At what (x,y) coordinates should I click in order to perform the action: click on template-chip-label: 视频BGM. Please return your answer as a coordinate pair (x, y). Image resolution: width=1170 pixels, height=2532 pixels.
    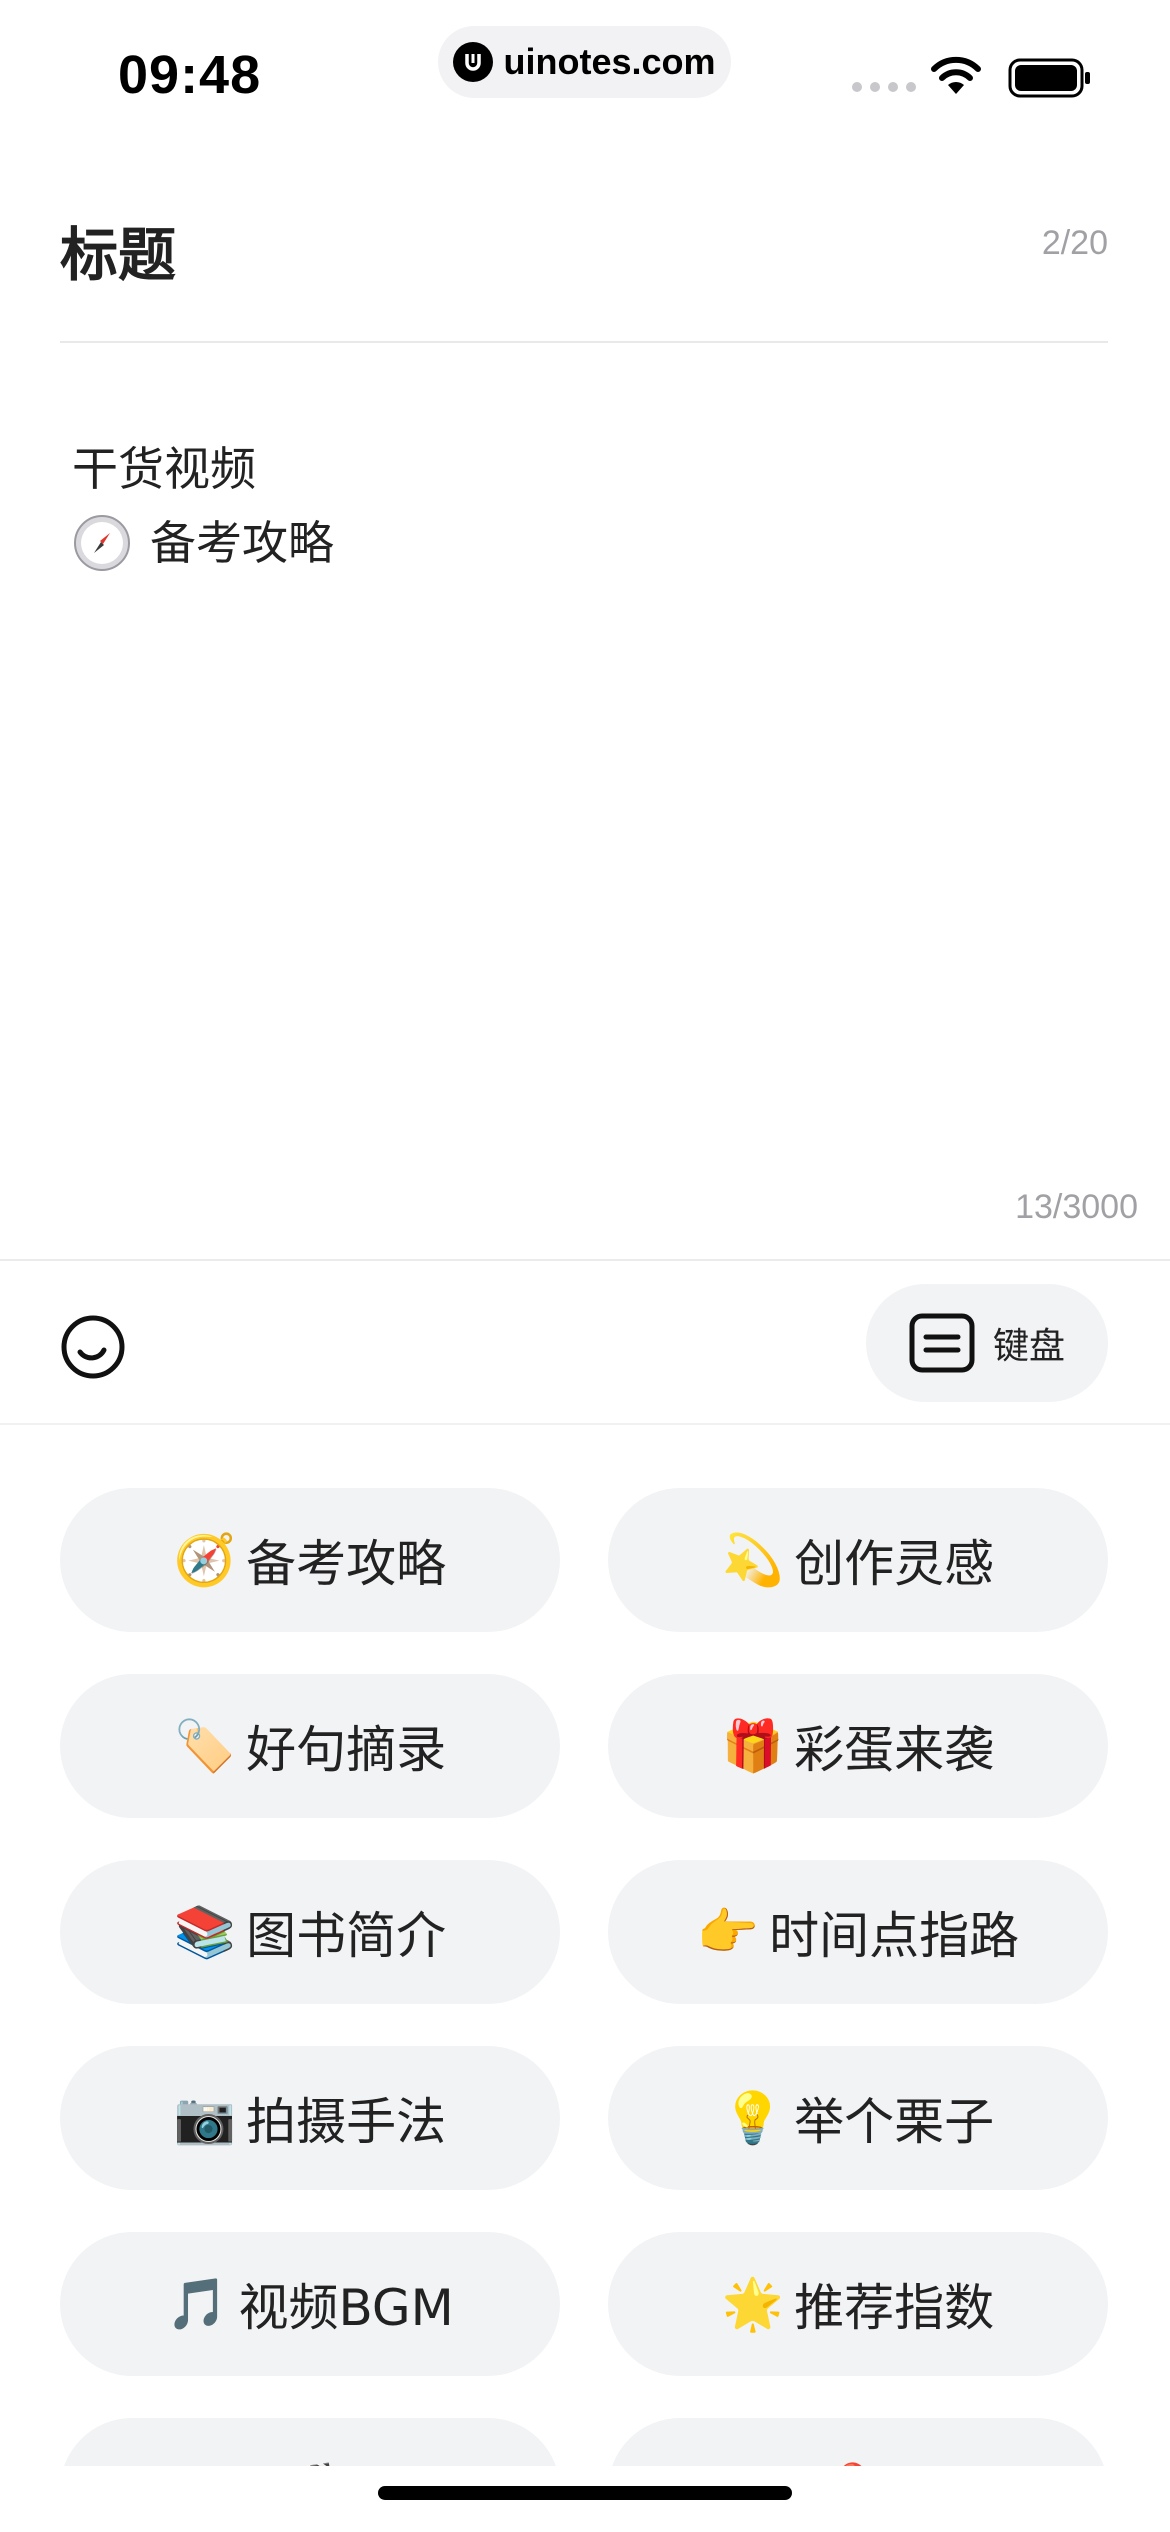
    Looking at the image, I should click on (346, 2308).